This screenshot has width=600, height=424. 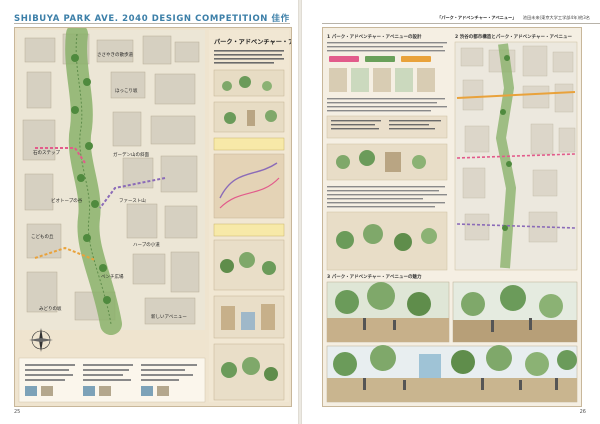 What do you see at coordinates (146, 244) in the screenshot?
I see `map-label: ハーブの小道` at bounding box center [146, 244].